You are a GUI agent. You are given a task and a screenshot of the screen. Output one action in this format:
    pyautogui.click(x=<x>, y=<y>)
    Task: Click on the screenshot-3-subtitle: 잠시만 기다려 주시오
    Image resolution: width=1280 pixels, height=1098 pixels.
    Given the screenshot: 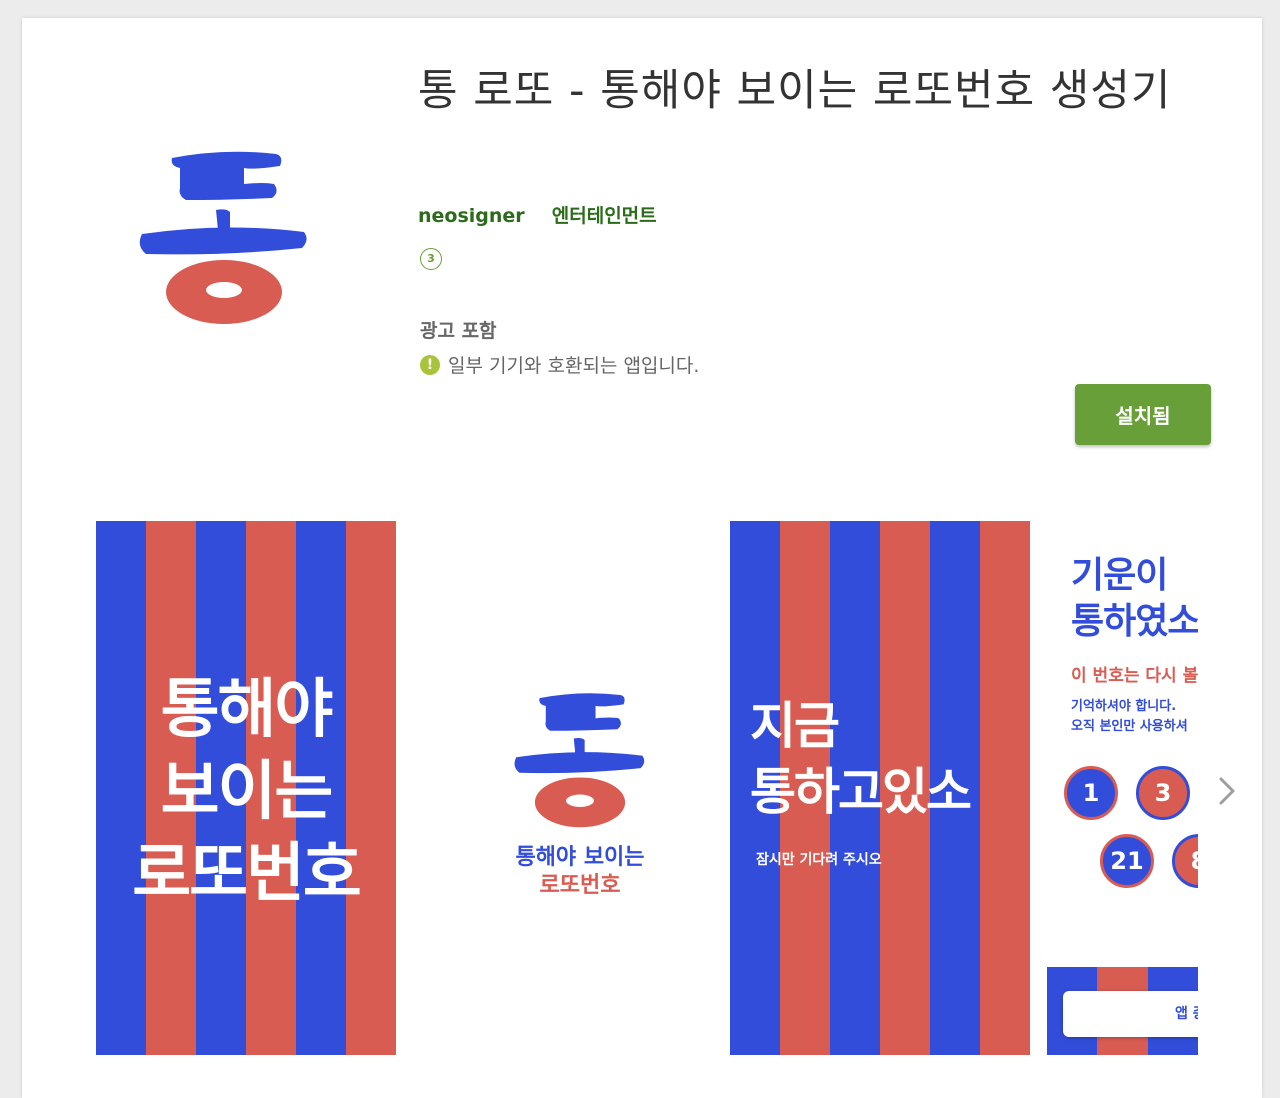 What is the action you would take?
    pyautogui.click(x=819, y=860)
    